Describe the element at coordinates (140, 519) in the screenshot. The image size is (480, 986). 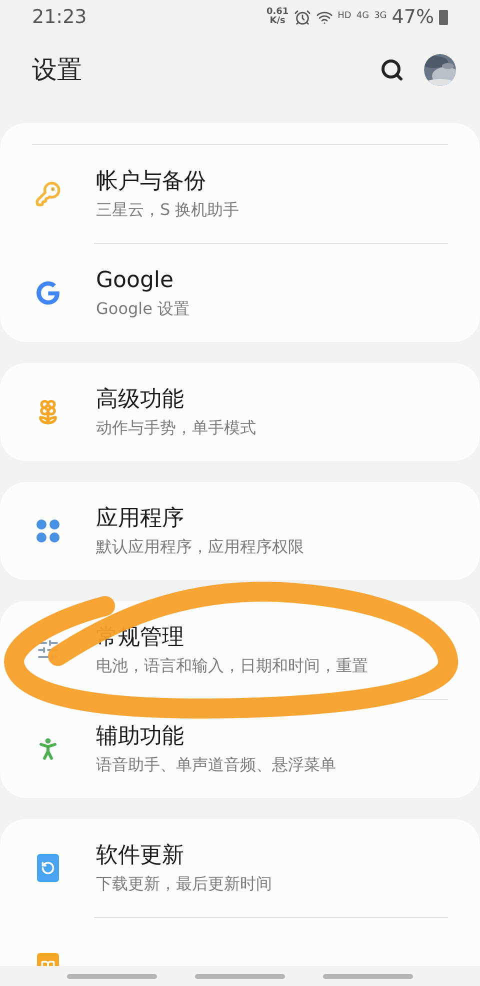
I see `item-title: 应用程序` at that location.